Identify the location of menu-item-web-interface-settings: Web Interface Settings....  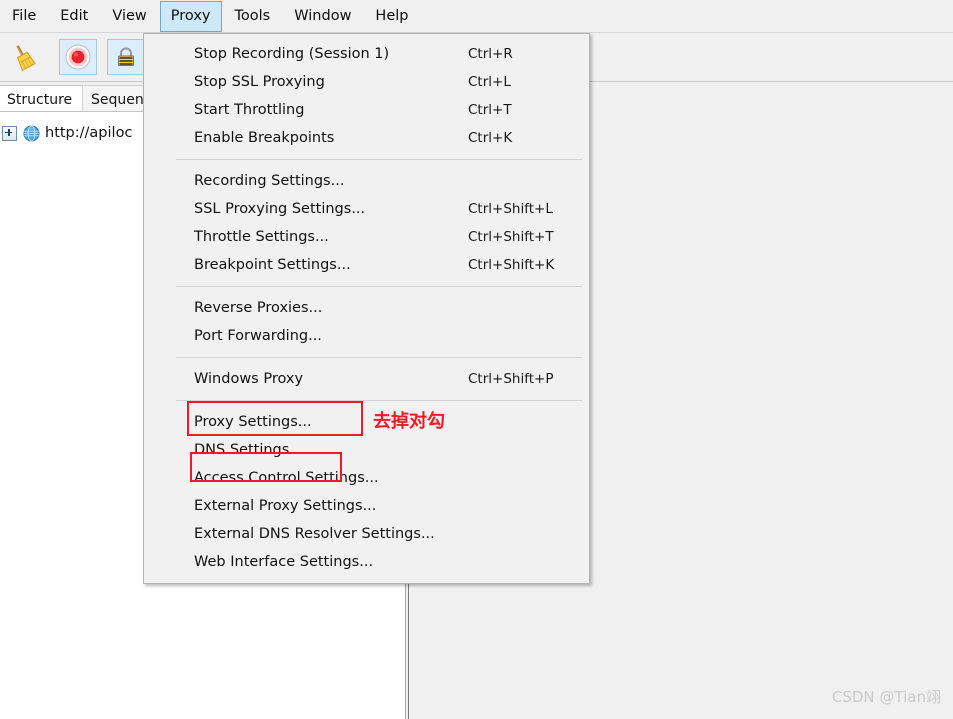
(366, 562).